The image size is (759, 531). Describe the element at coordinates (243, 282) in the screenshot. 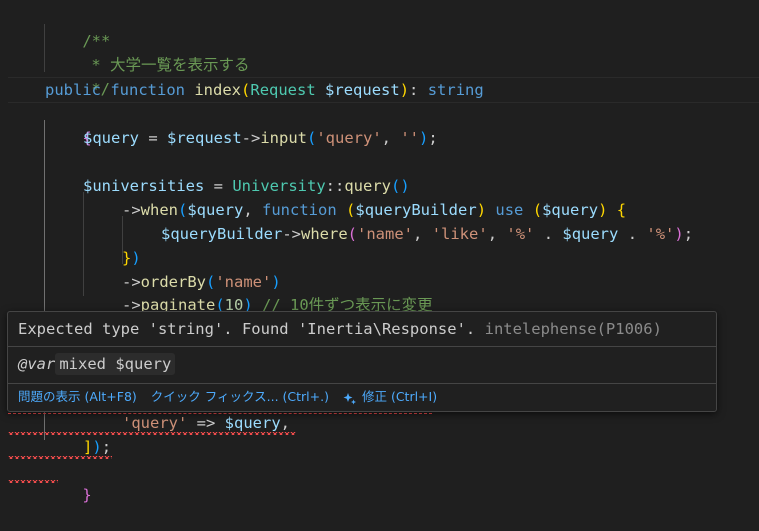

I see `string: 'name'` at that location.